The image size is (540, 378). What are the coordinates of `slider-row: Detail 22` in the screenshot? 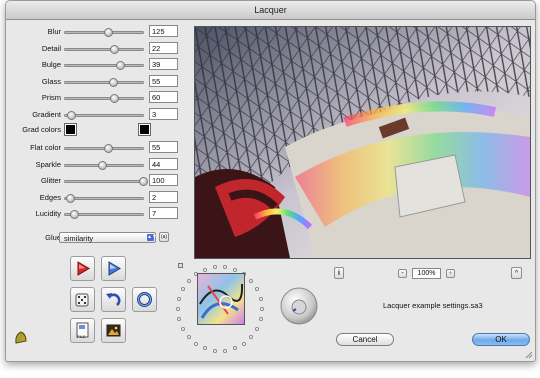 It's located at (96, 48).